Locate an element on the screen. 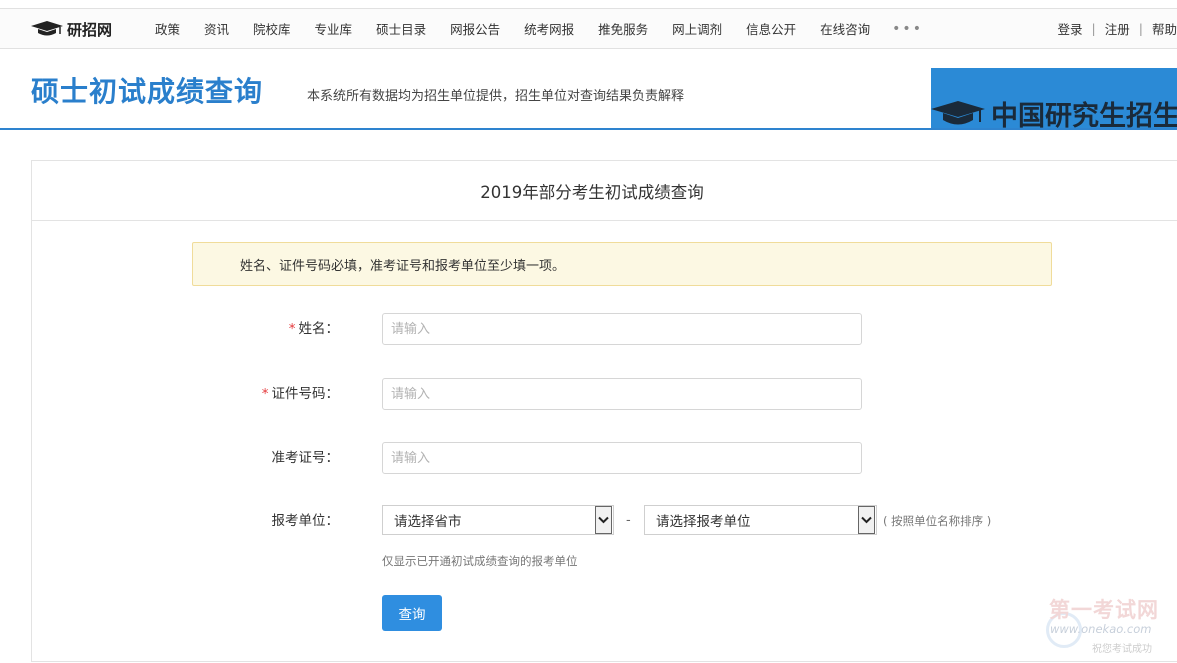 The image size is (1177, 663). panel-header: 2019年部分考生初试成绩查询 is located at coordinates (604, 191).